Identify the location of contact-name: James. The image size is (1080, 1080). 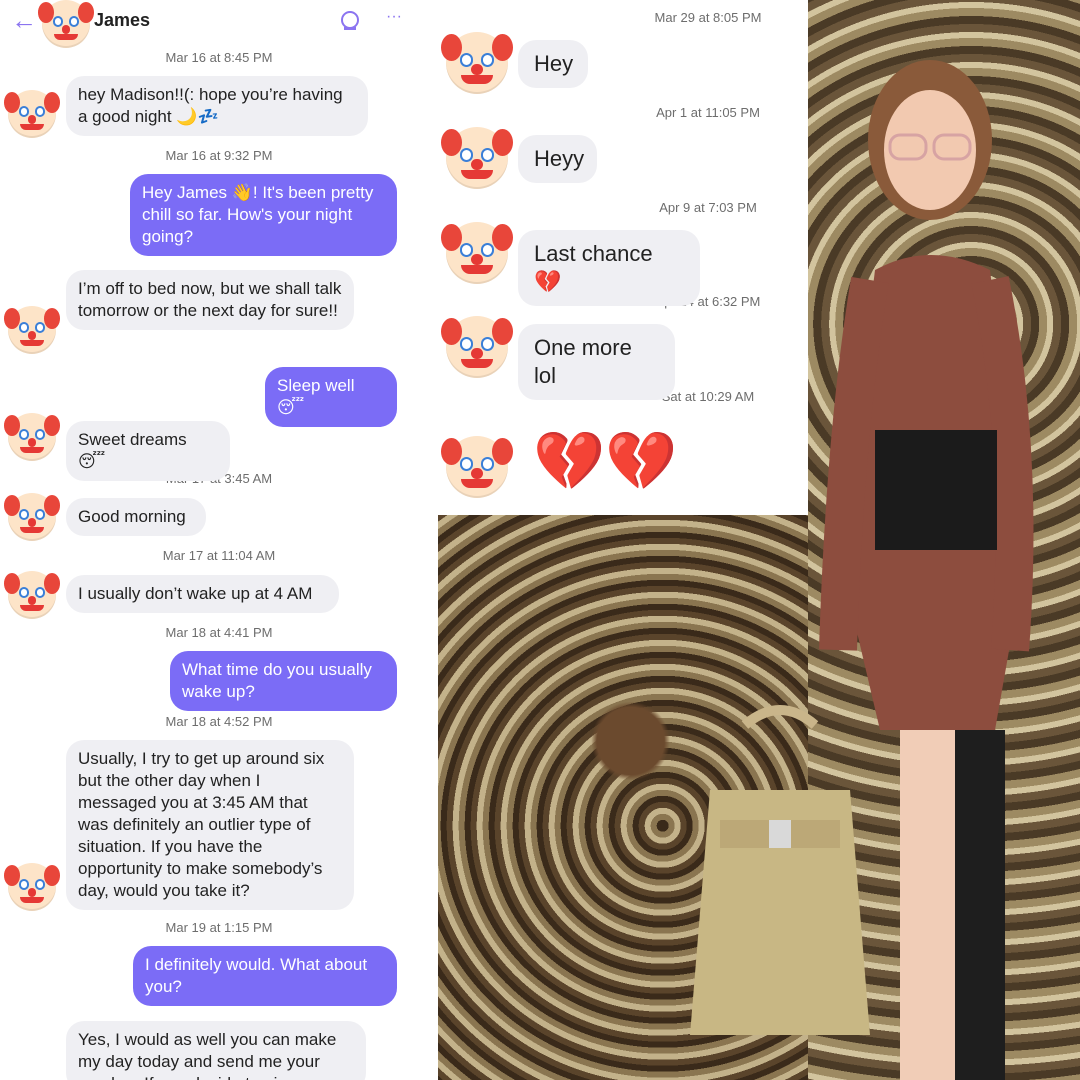
(122, 20).